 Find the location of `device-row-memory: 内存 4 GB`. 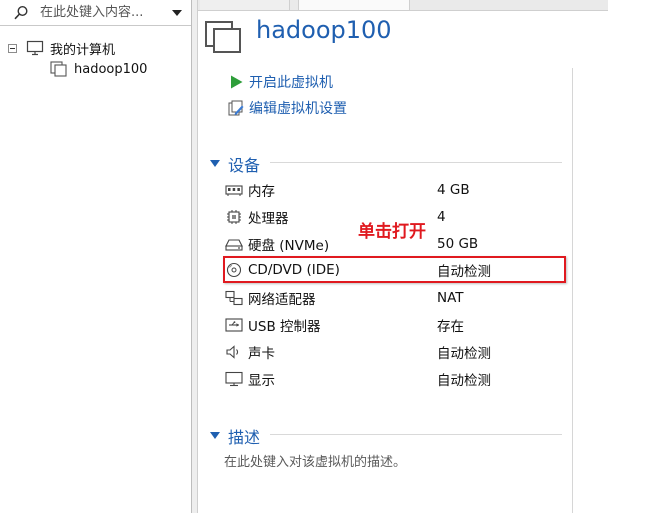

device-row-memory: 内存 4 GB is located at coordinates (394, 190).